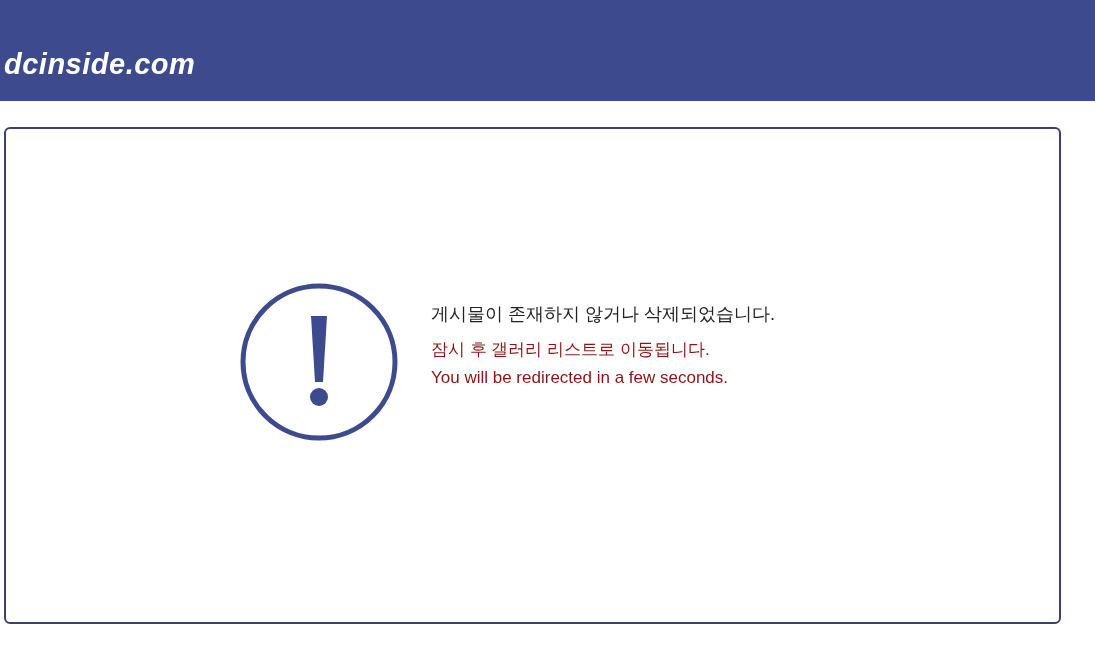 This screenshot has width=1095, height=653. What do you see at coordinates (571, 349) in the screenshot?
I see `notice-text: 잠시 후 갤러리 리스트로 이동됩니다.` at bounding box center [571, 349].